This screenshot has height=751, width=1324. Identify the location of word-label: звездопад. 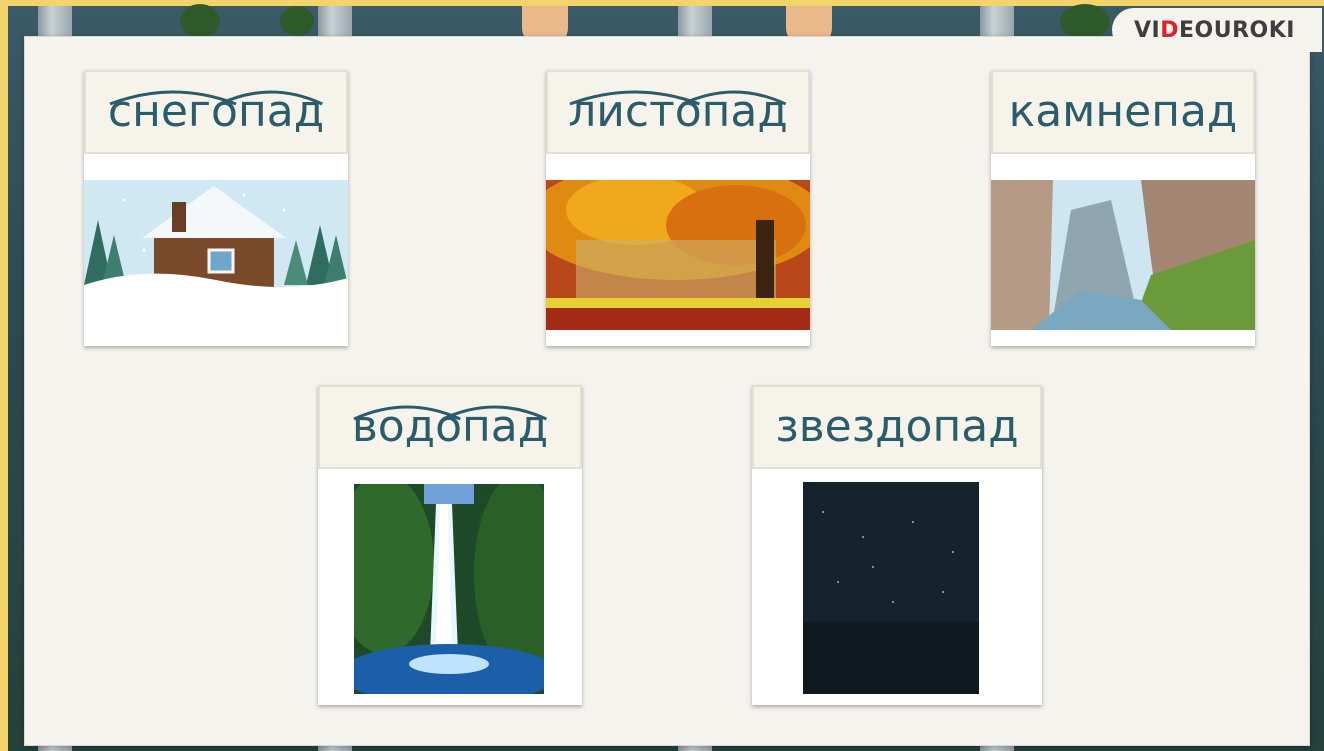
(897, 427).